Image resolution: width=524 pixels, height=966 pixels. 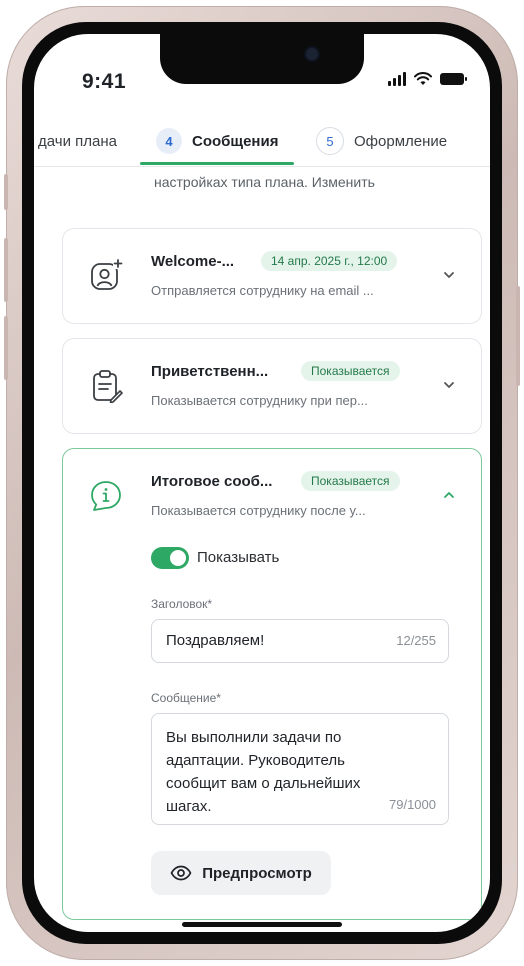 I want to click on title-input: Поздравляем! 12/255, so click(x=300, y=641).